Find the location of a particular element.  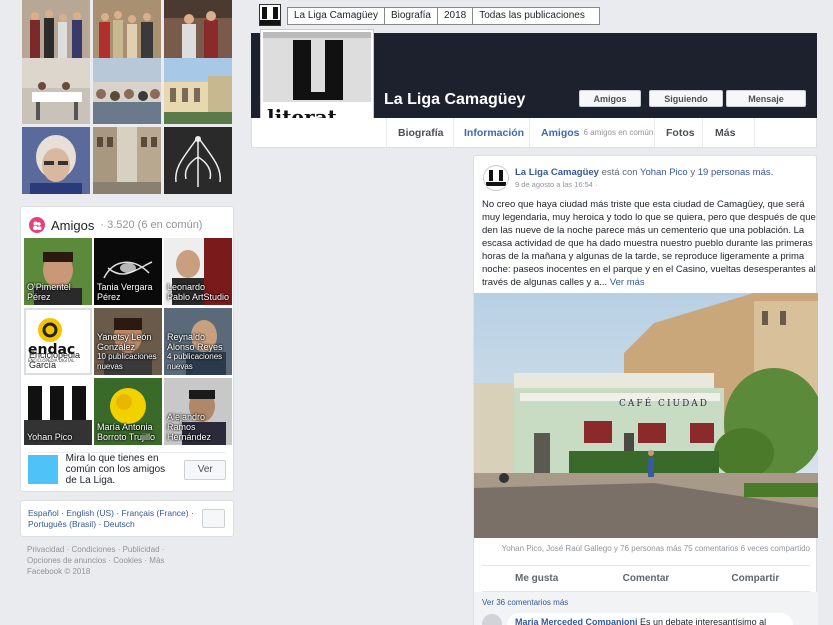

footer-copyright: Facebook © 2018 is located at coordinates (59, 571).